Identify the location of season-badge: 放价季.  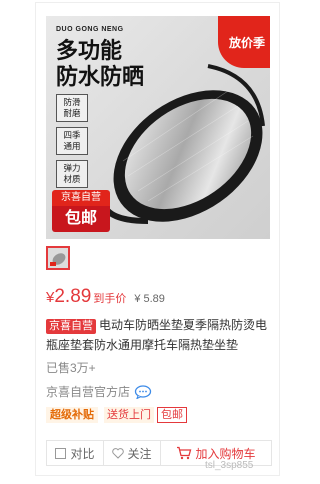
(244, 42).